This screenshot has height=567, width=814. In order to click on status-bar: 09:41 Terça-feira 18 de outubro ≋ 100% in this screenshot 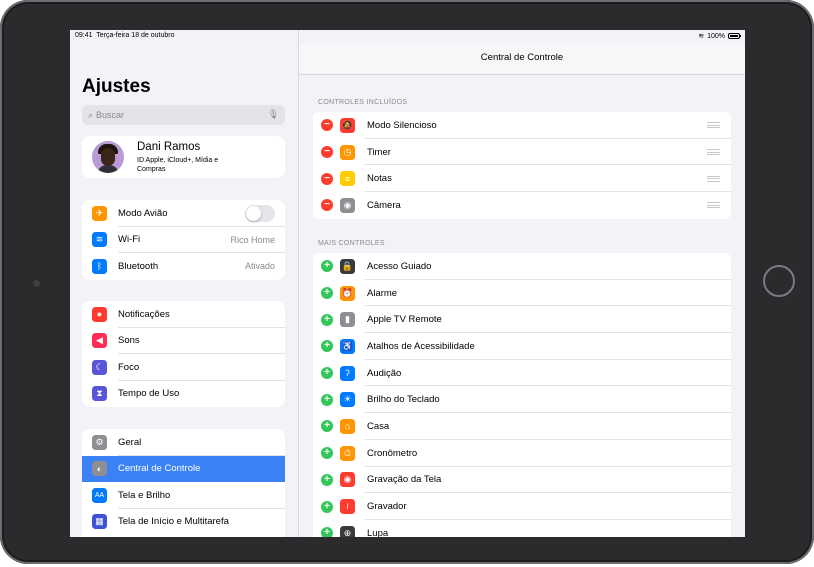, I will do `click(407, 37)`.